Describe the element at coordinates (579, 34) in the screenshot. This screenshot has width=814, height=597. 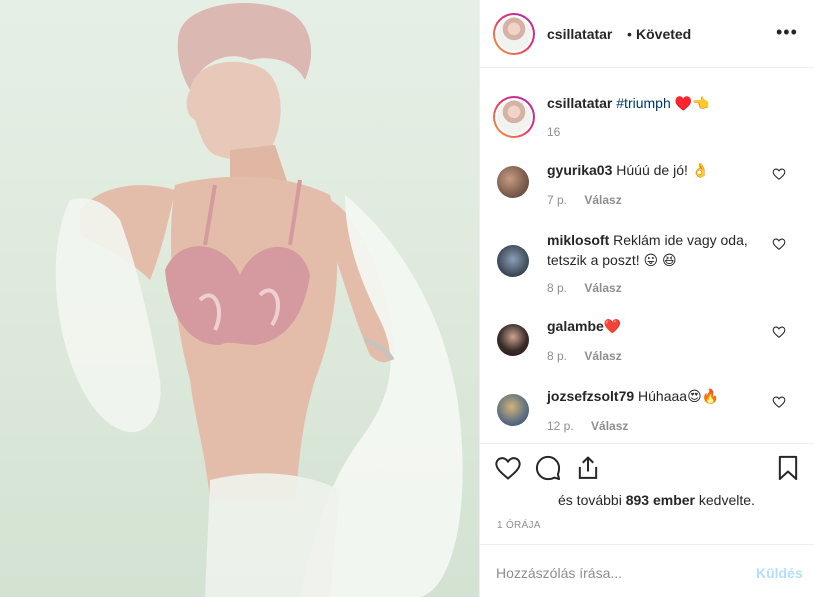
I see `author-username: csillatatar` at that location.